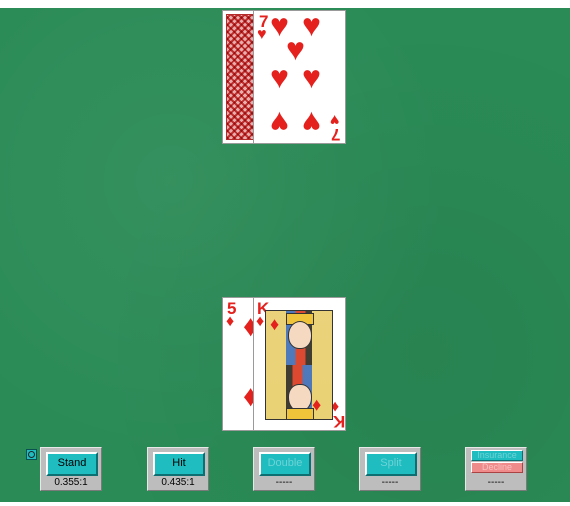 The height and width of the screenshot is (506, 570). I want to click on option-toggle, so click(31, 454).